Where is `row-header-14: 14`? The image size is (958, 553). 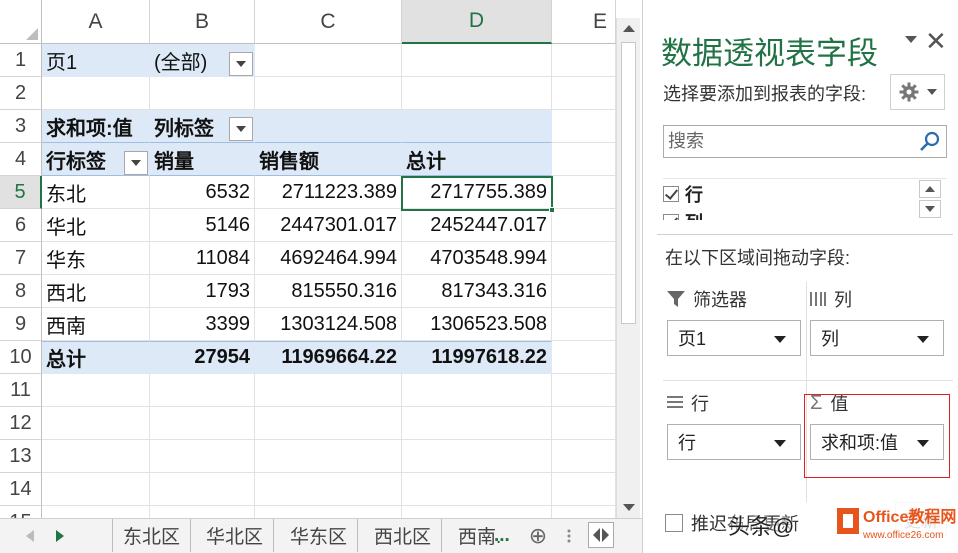 row-header-14: 14 is located at coordinates (21, 489).